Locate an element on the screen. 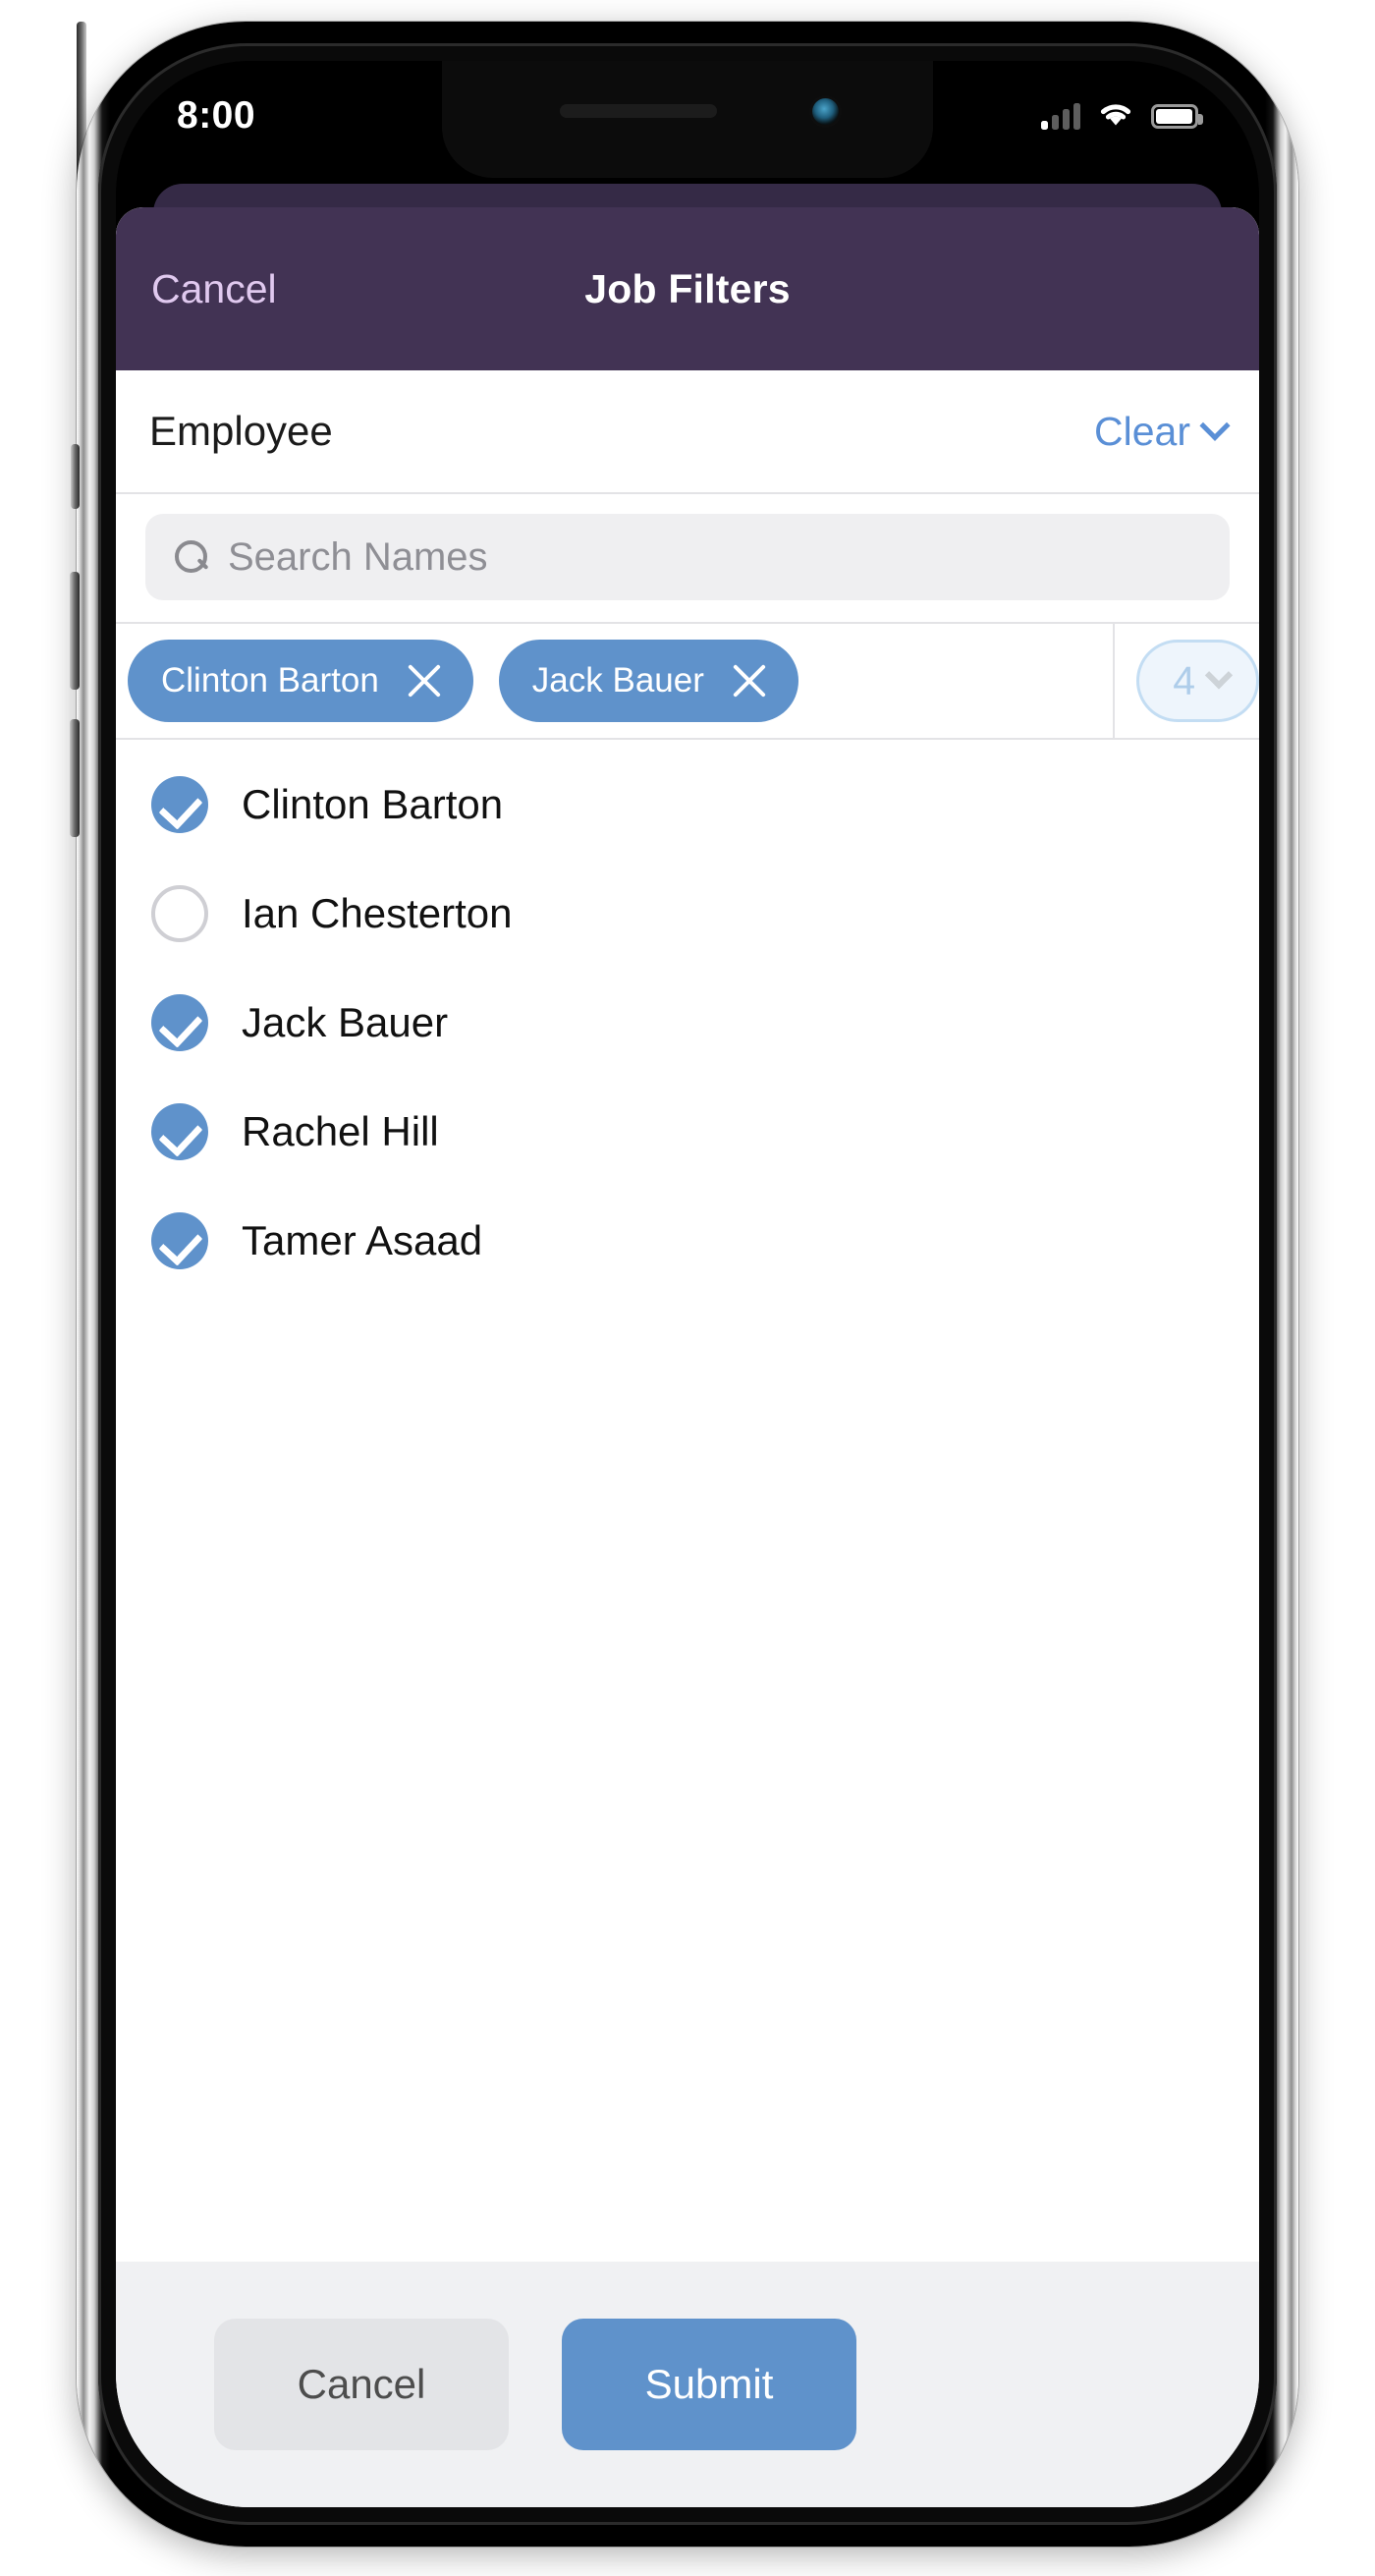 The height and width of the screenshot is (2576, 1375). wifi-icon is located at coordinates (1115, 116).